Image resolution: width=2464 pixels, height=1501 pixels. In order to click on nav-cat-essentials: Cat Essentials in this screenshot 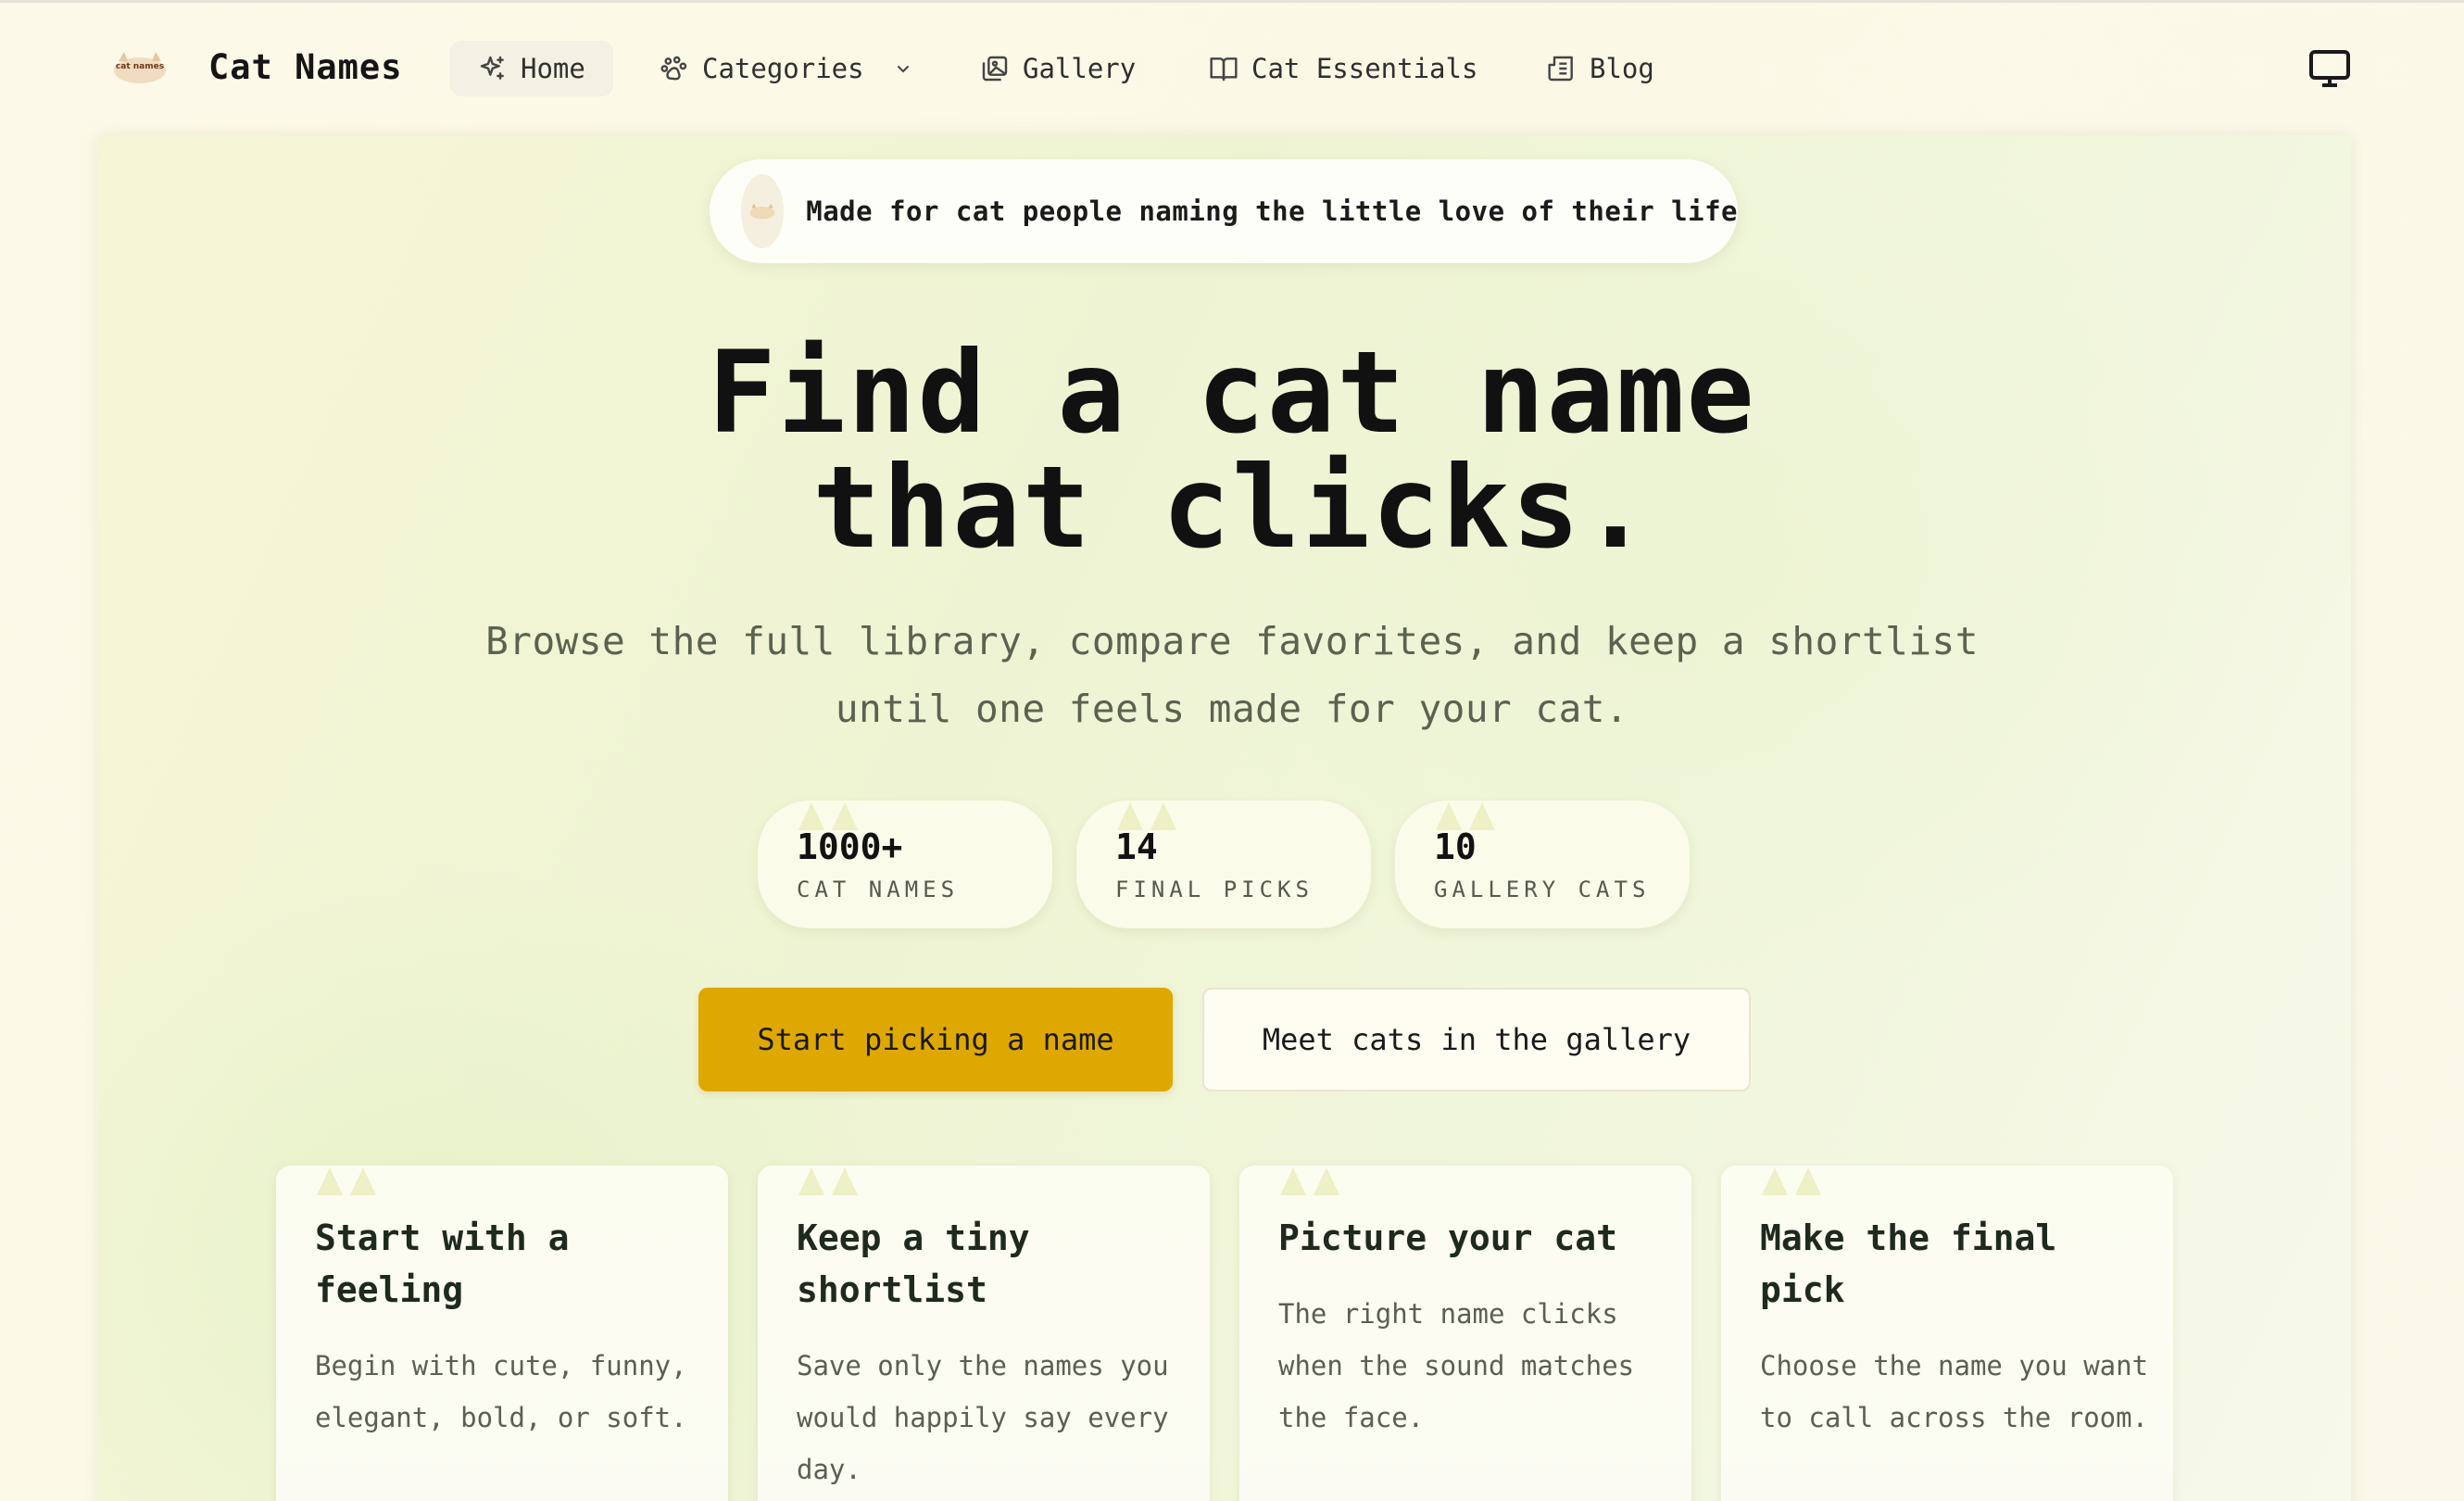, I will do `click(1343, 68)`.